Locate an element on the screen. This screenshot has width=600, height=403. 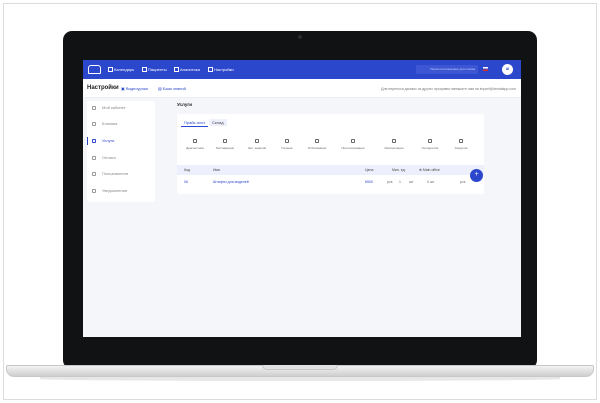
column-name: Имя is located at coordinates (216, 170).